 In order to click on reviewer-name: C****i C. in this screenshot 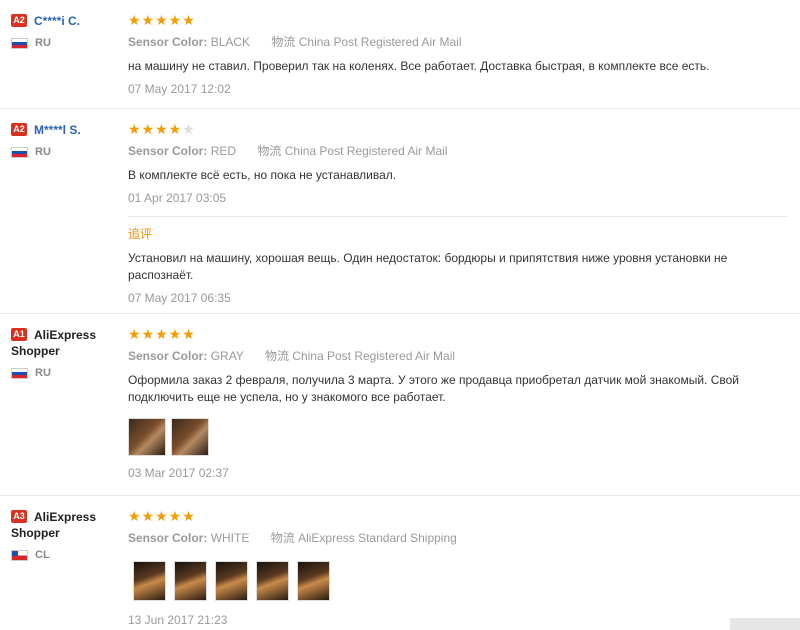, I will do `click(57, 21)`.